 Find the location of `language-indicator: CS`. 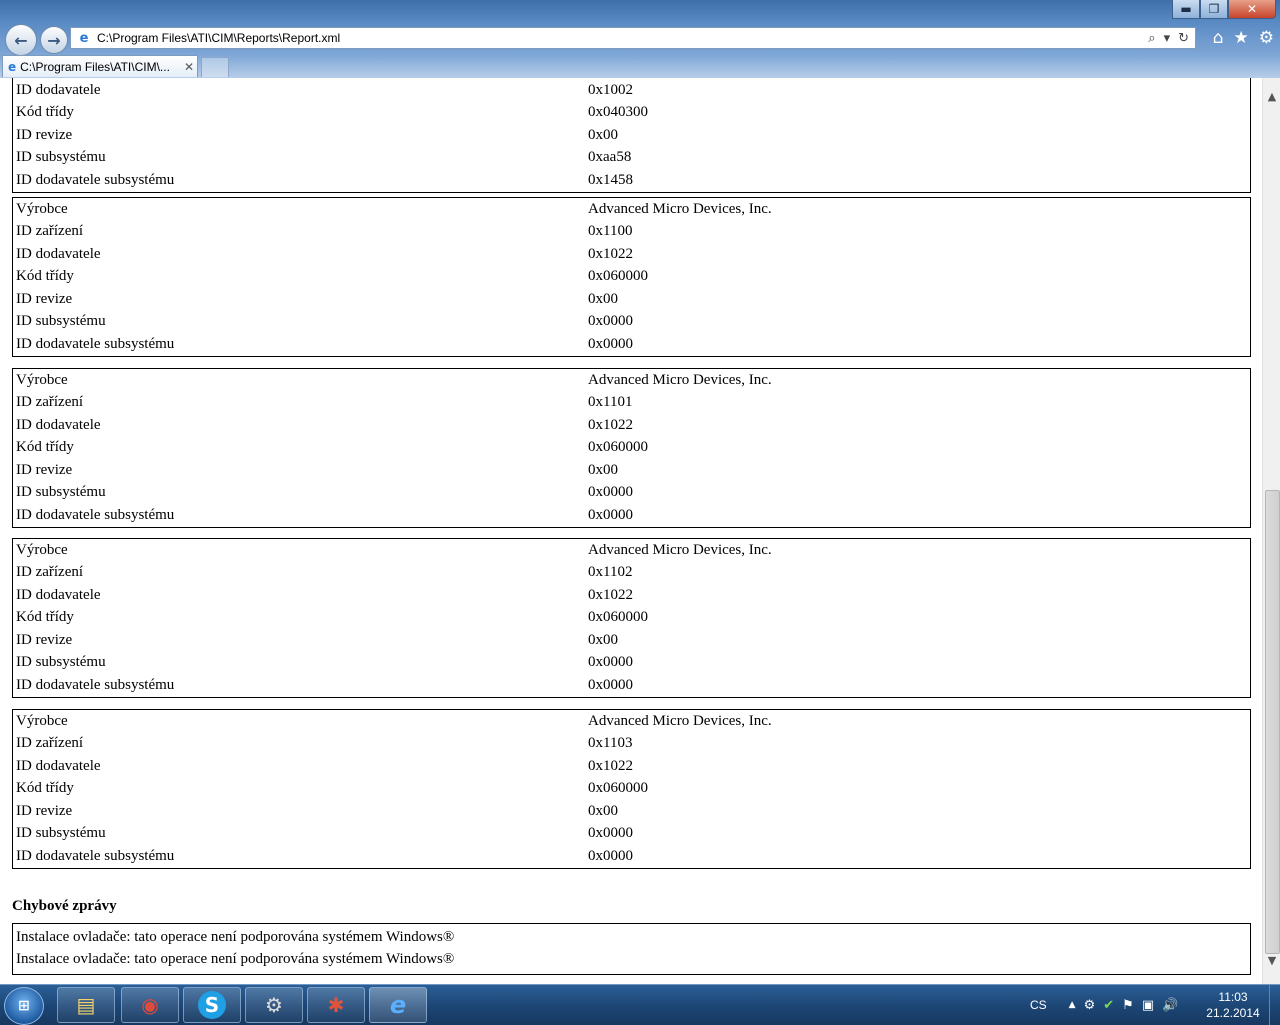

language-indicator: CS is located at coordinates (1038, 1005).